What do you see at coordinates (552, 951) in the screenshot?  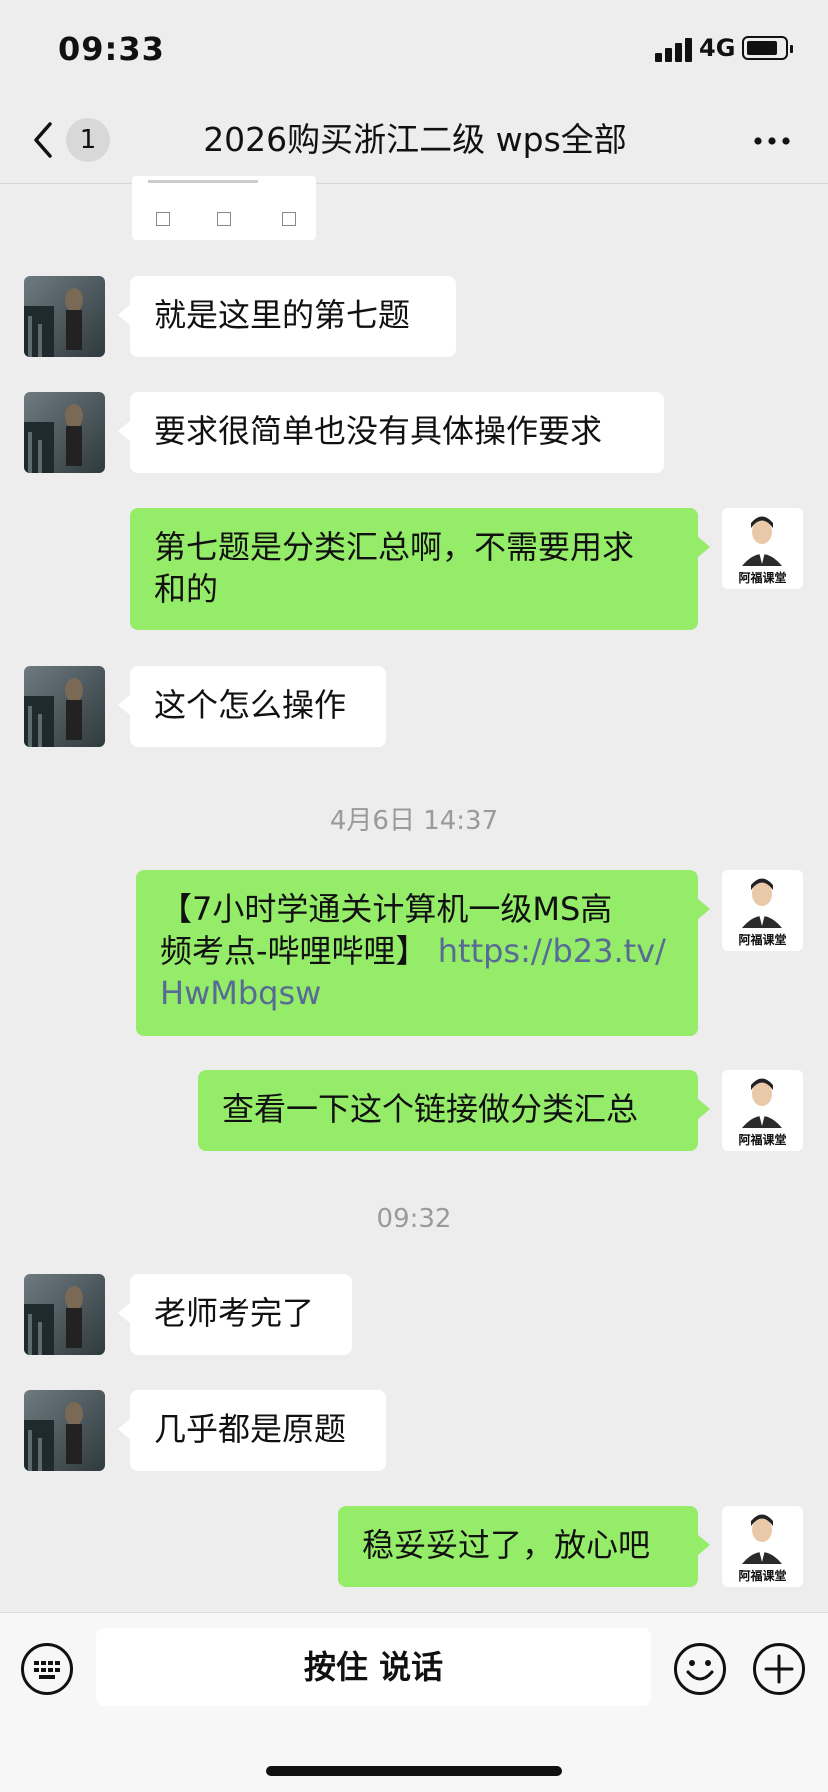 I see `message-link: https://b23.tv/` at bounding box center [552, 951].